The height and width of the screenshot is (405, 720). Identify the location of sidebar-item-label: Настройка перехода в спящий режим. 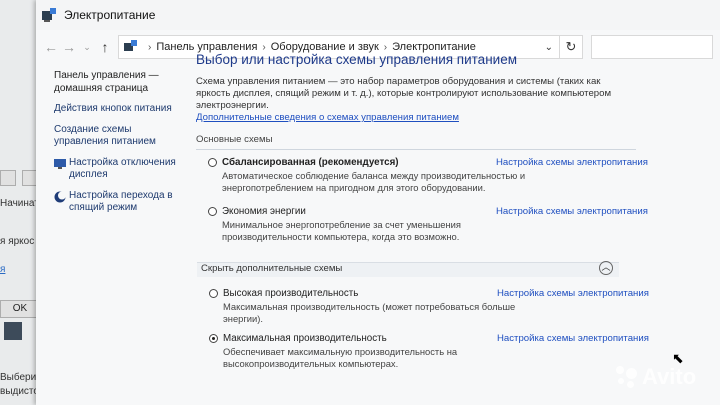
(121, 201).